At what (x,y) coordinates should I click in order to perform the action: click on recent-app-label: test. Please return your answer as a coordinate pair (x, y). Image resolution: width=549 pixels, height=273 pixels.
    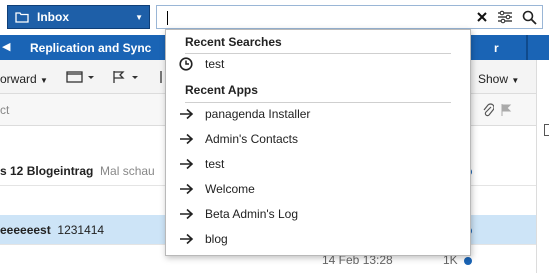
    Looking at the image, I should click on (215, 164).